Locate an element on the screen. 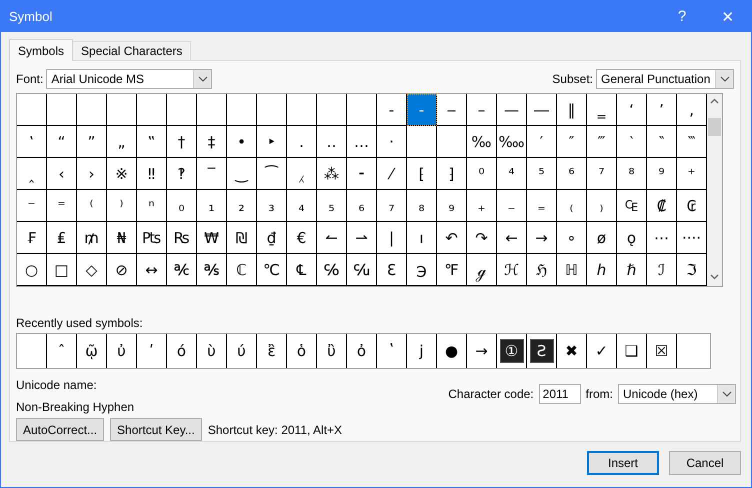 This screenshot has width=752, height=488. symbol-cell: → is located at coordinates (542, 238).